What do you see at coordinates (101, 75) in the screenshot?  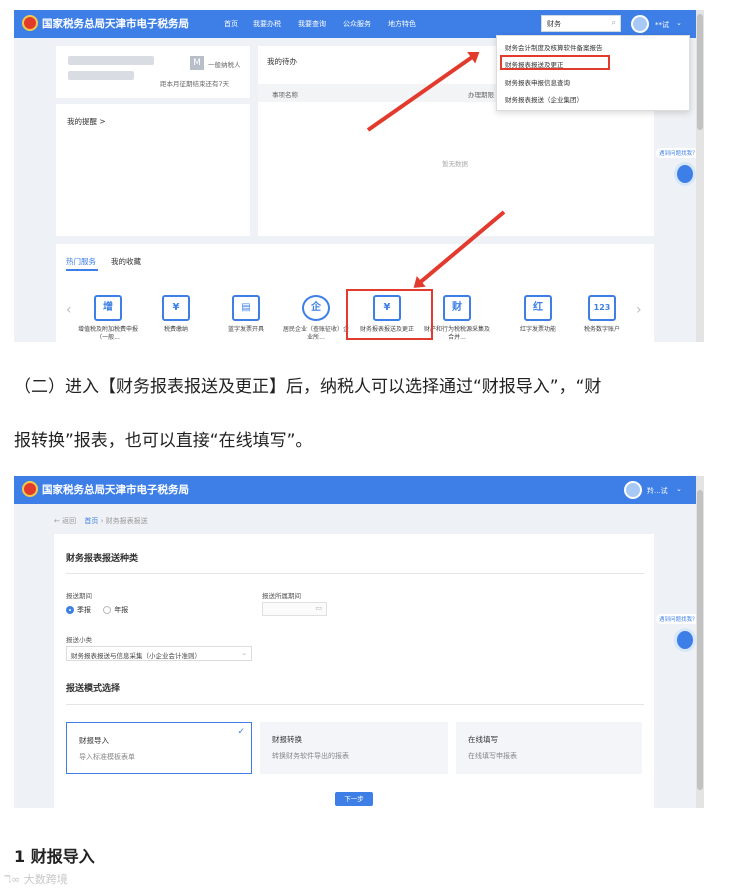 I see `taxpayer-id-redacted` at bounding box center [101, 75].